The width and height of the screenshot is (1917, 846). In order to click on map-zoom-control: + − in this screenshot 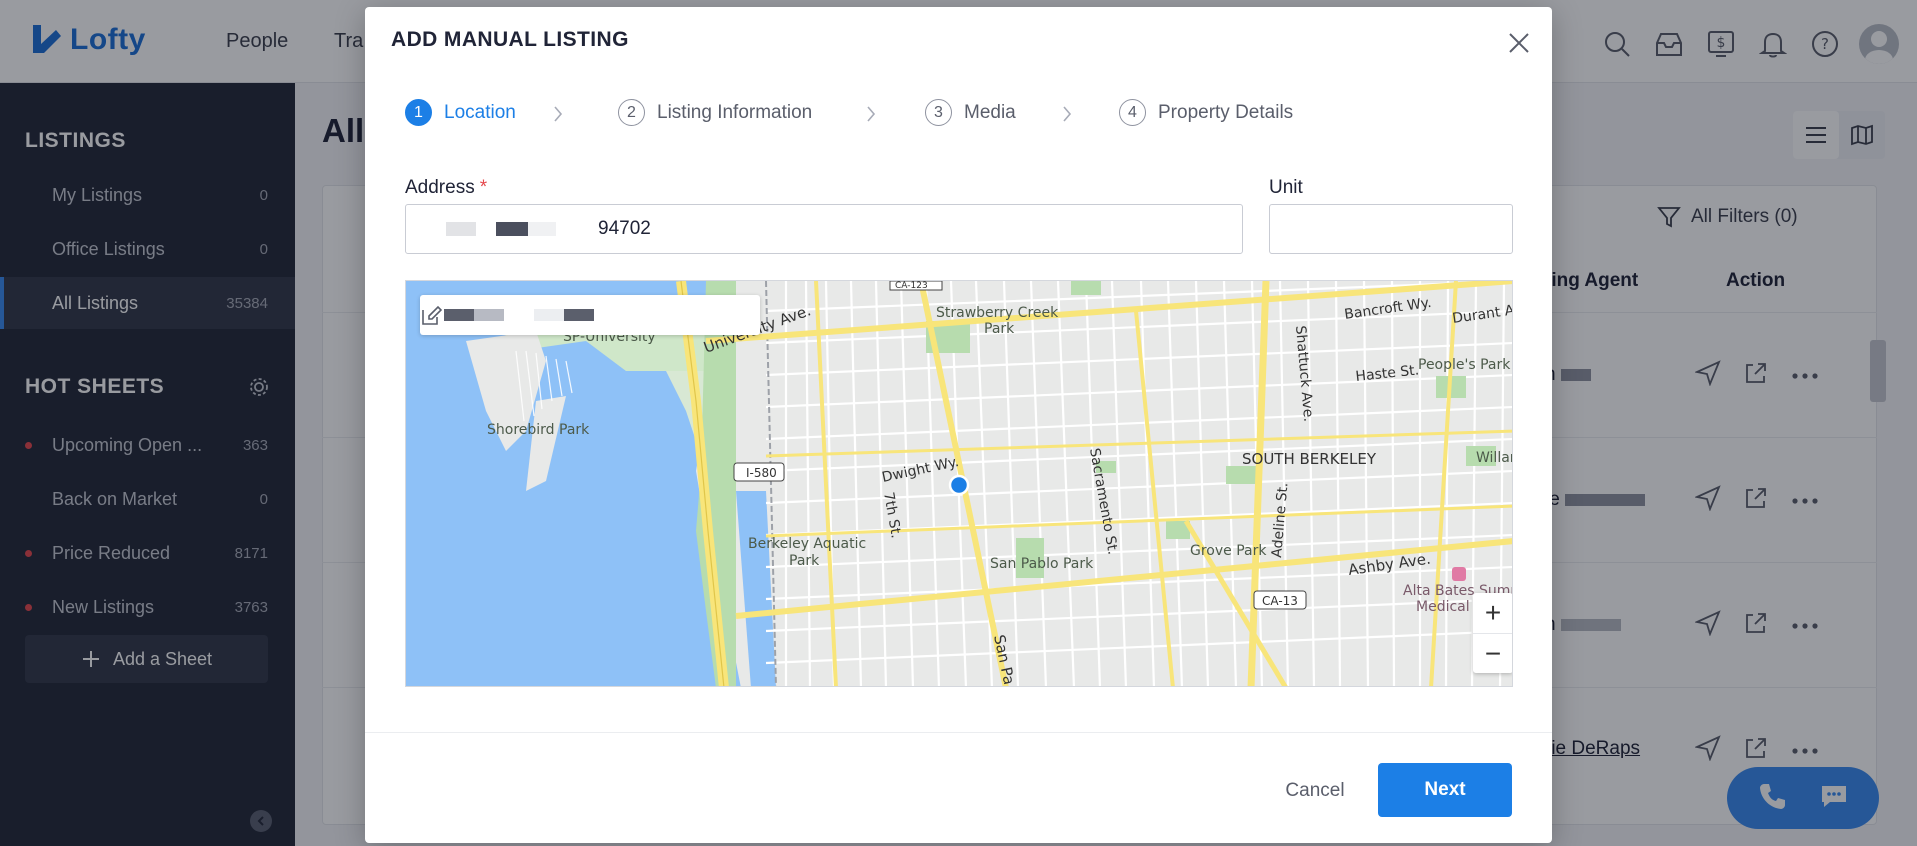, I will do `click(1492, 633)`.